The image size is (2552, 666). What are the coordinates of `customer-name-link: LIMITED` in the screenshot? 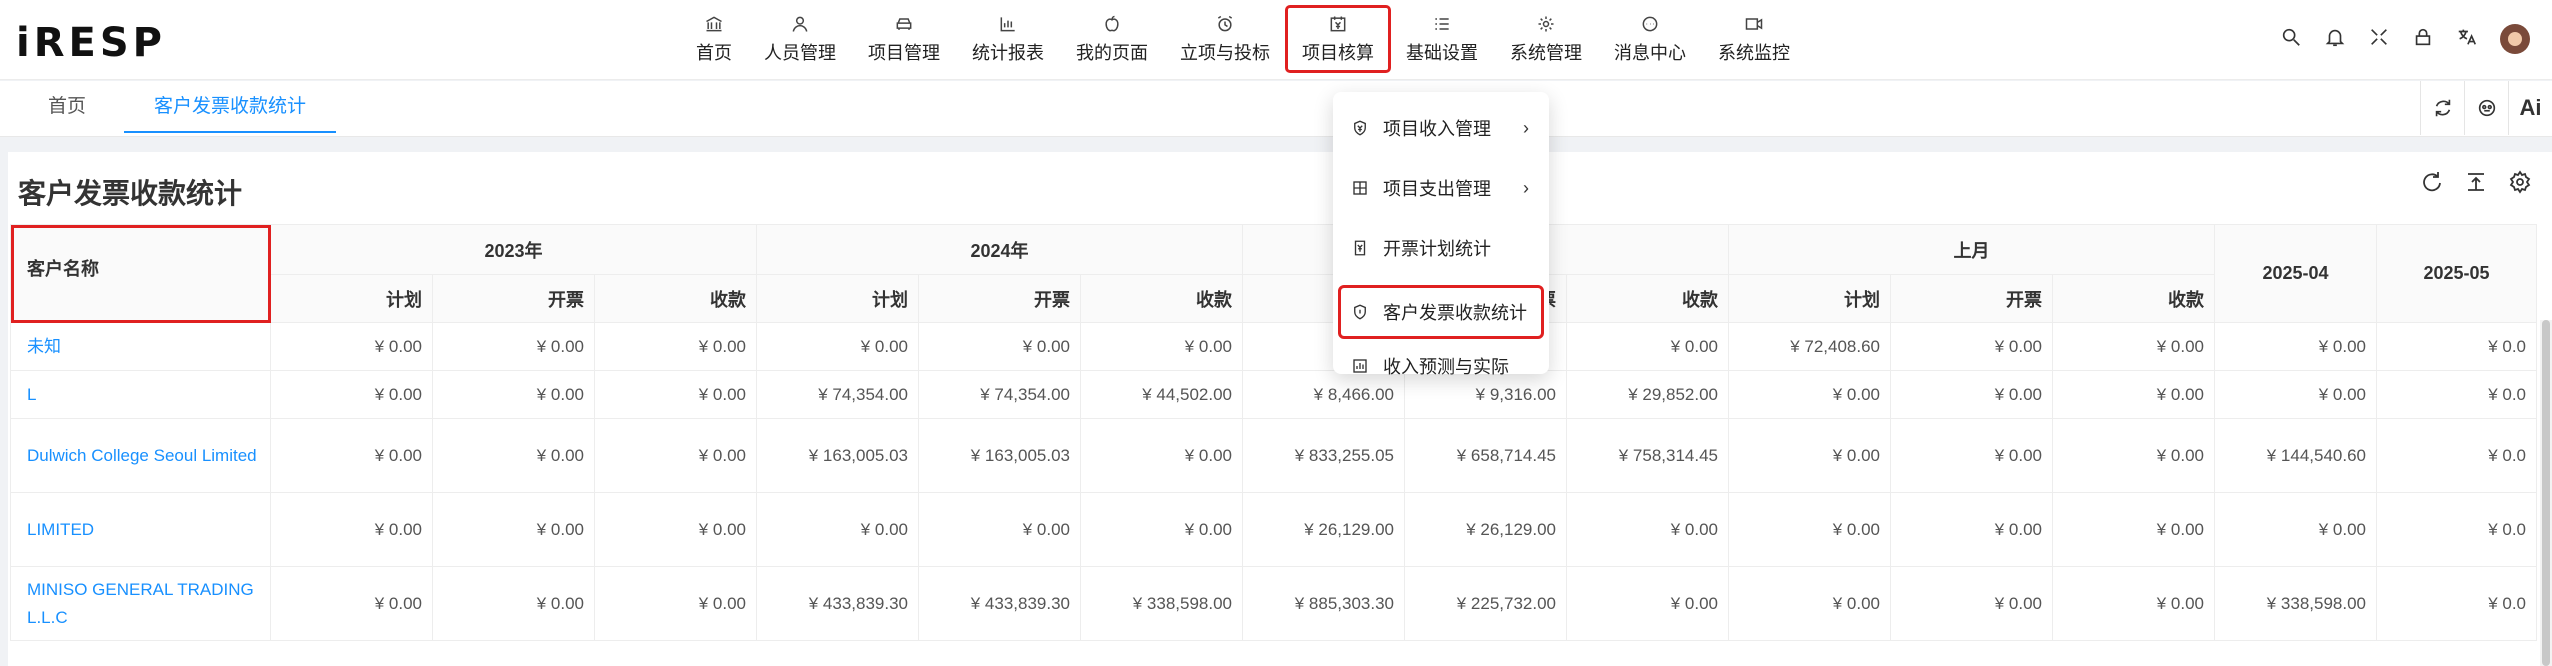 It's located at (140, 529).